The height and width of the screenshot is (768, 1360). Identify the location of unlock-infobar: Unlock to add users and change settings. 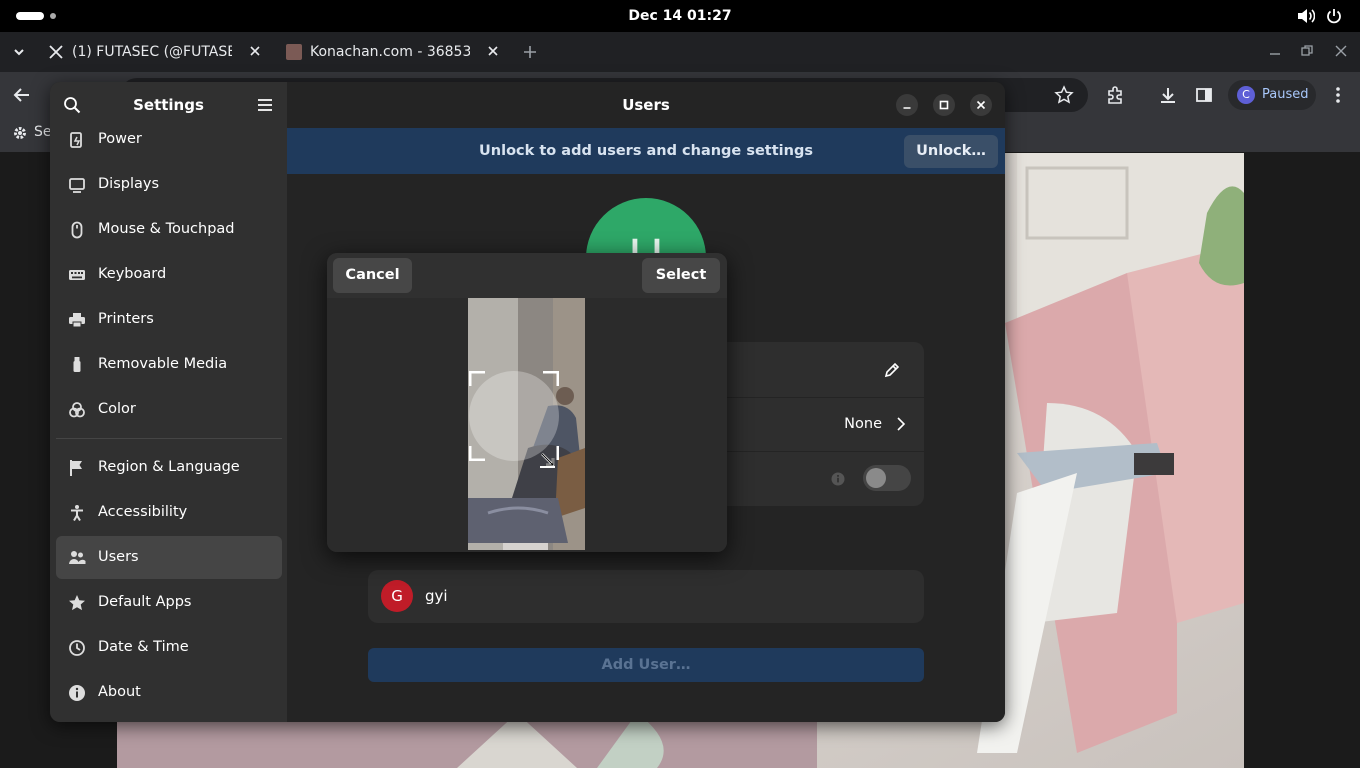
(646, 151).